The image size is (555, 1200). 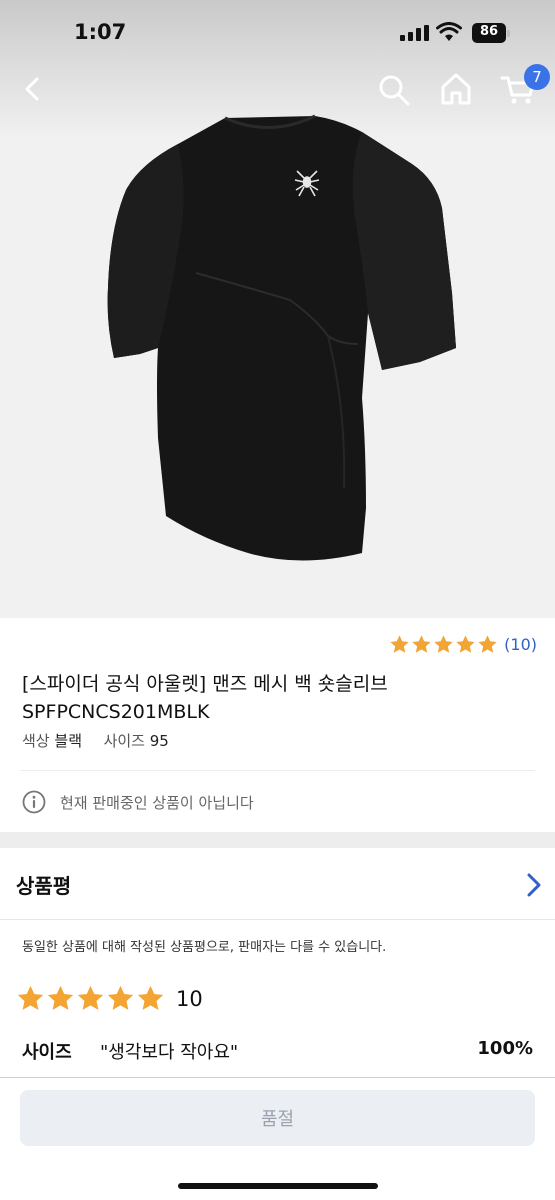 What do you see at coordinates (520, 644) in the screenshot?
I see `review-count-link: (10)` at bounding box center [520, 644].